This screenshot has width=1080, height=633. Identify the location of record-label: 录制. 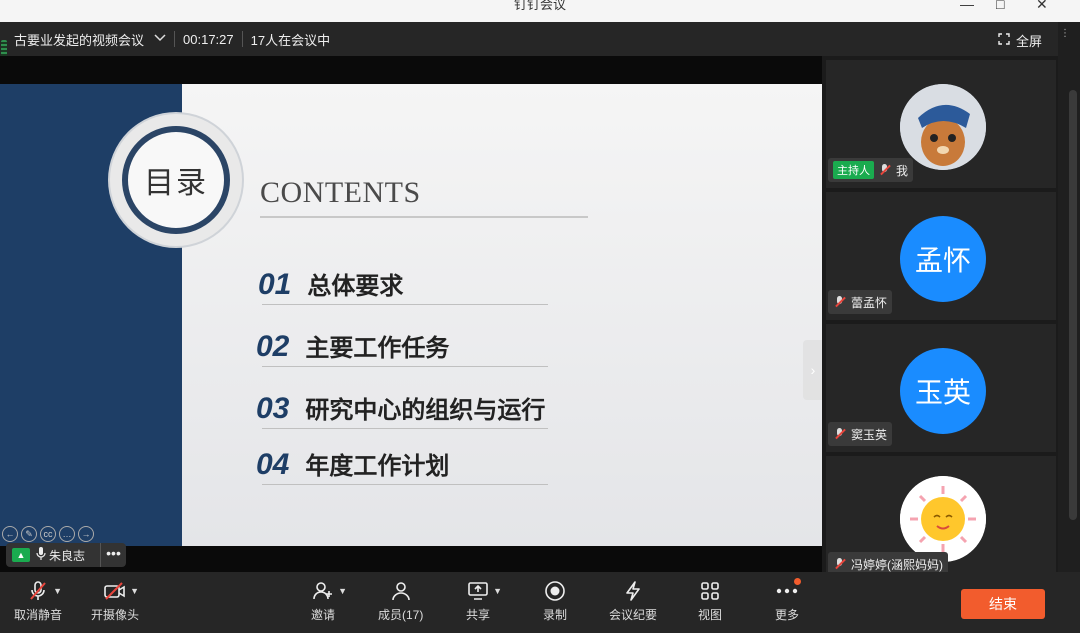
(555, 615).